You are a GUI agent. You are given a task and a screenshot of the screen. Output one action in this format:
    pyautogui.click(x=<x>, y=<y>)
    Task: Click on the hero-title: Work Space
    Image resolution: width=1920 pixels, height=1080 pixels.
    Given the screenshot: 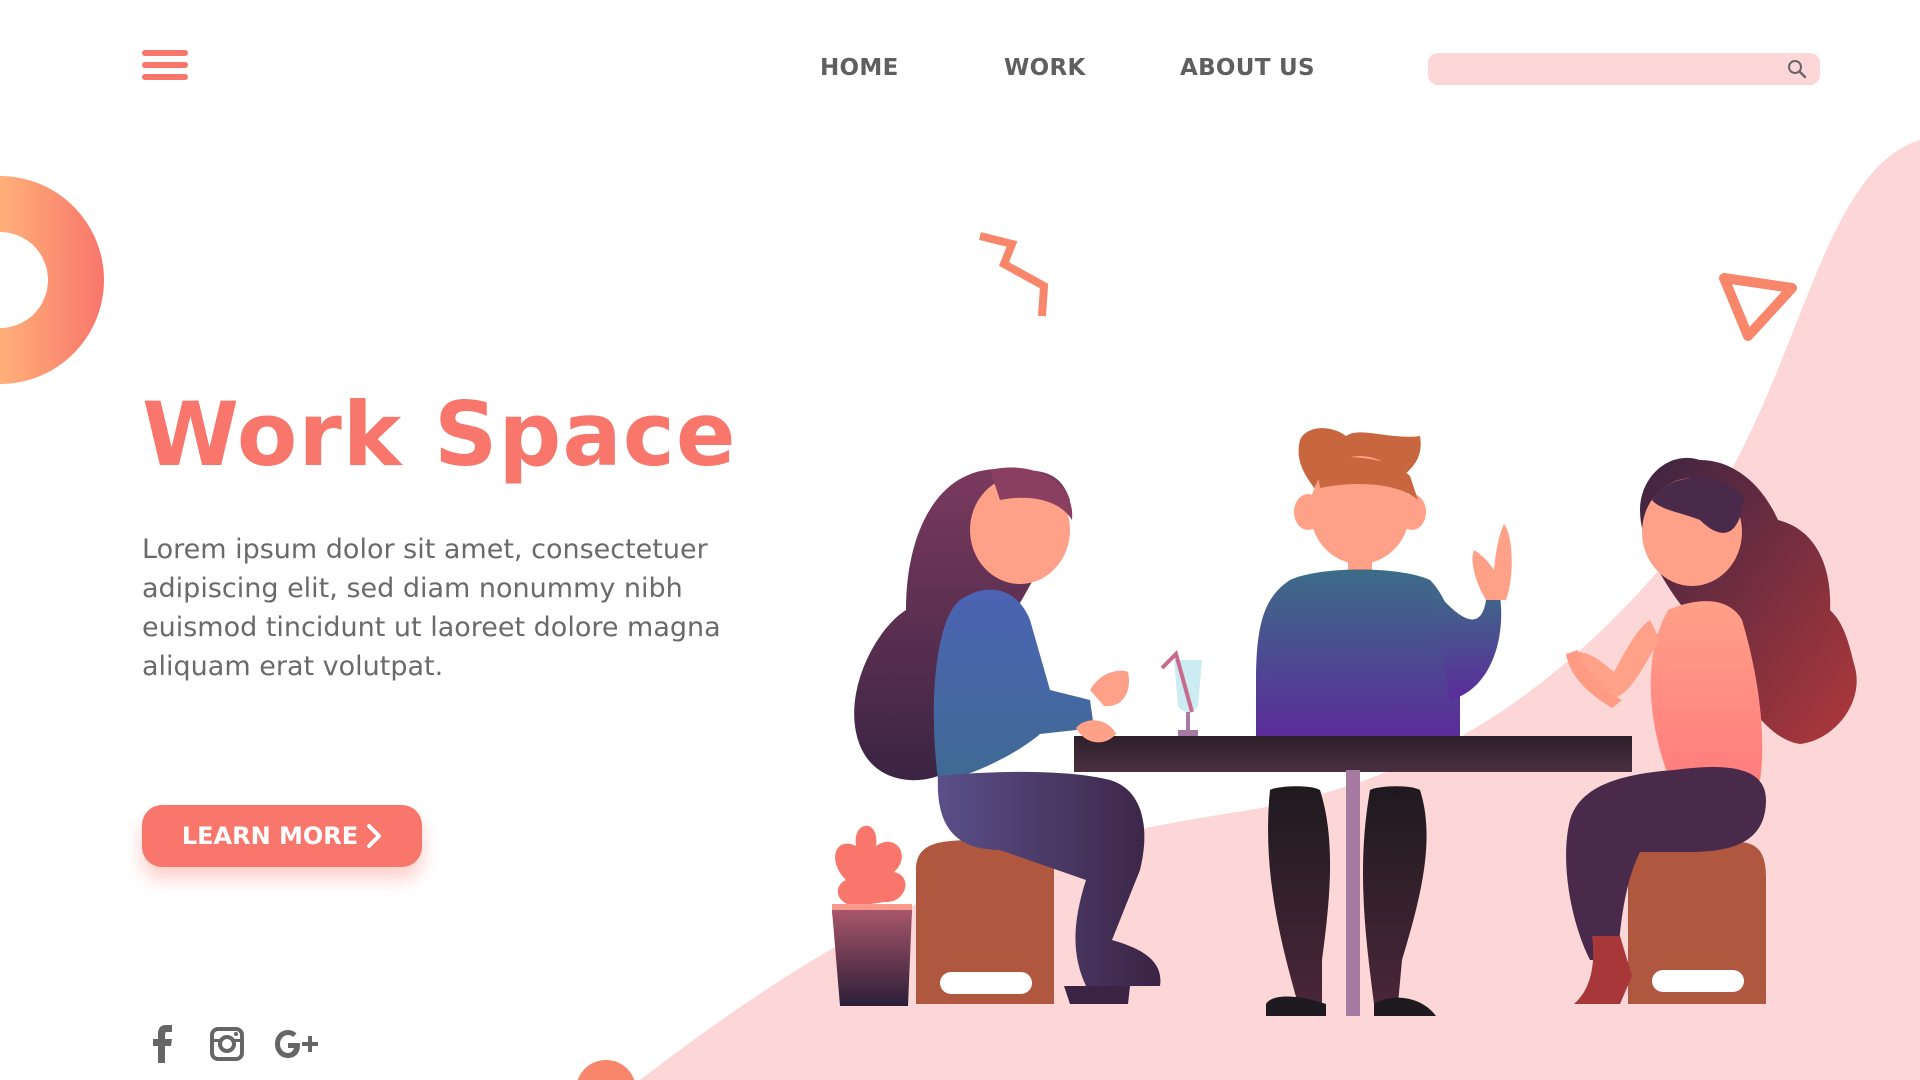 What is the action you would take?
    pyautogui.click(x=439, y=434)
    